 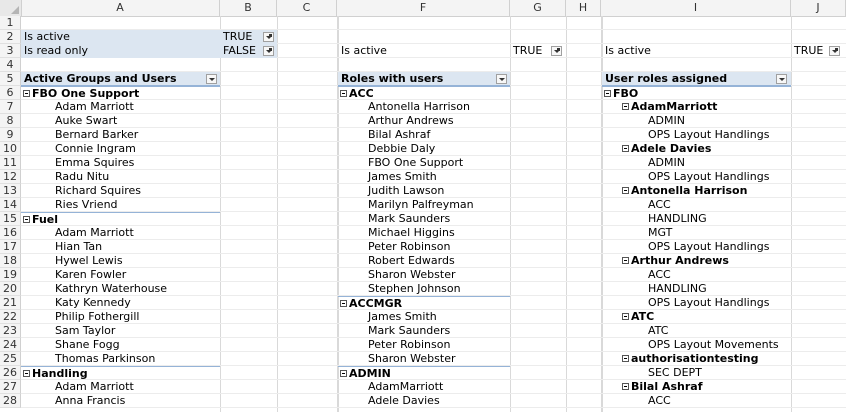 I want to click on group-row: FBO One Support, so click(x=120, y=93).